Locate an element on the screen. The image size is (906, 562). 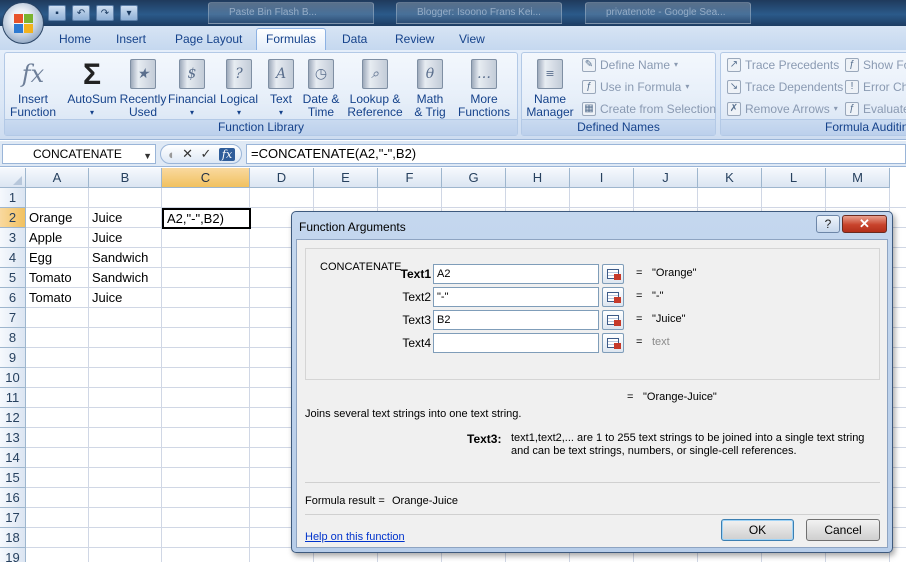
row-header-4: 4 is located at coordinates (13, 258).